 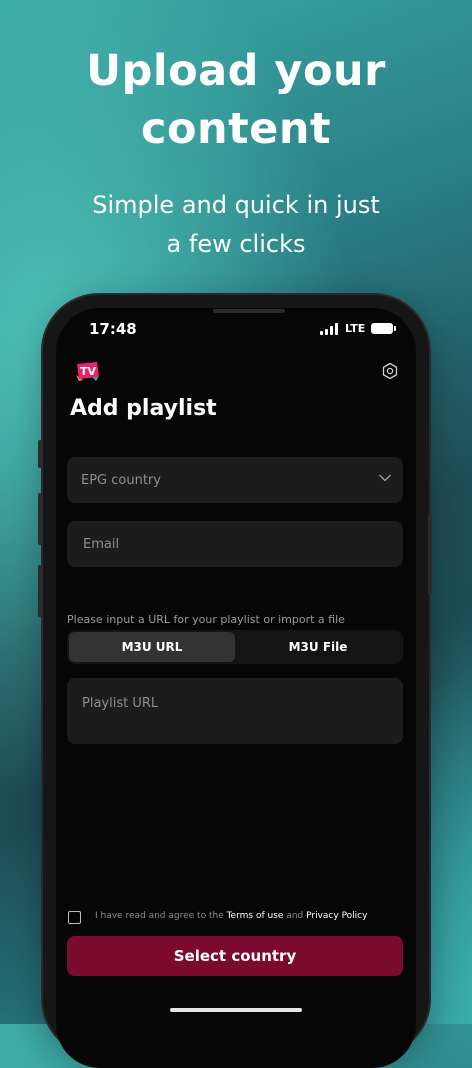 What do you see at coordinates (40, 591) in the screenshot?
I see `phone-volume-down-button` at bounding box center [40, 591].